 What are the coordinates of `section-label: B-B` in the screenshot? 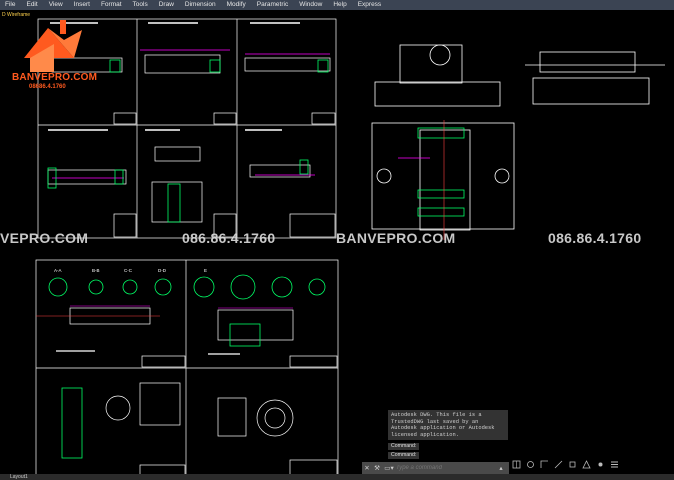 It's located at (96, 270).